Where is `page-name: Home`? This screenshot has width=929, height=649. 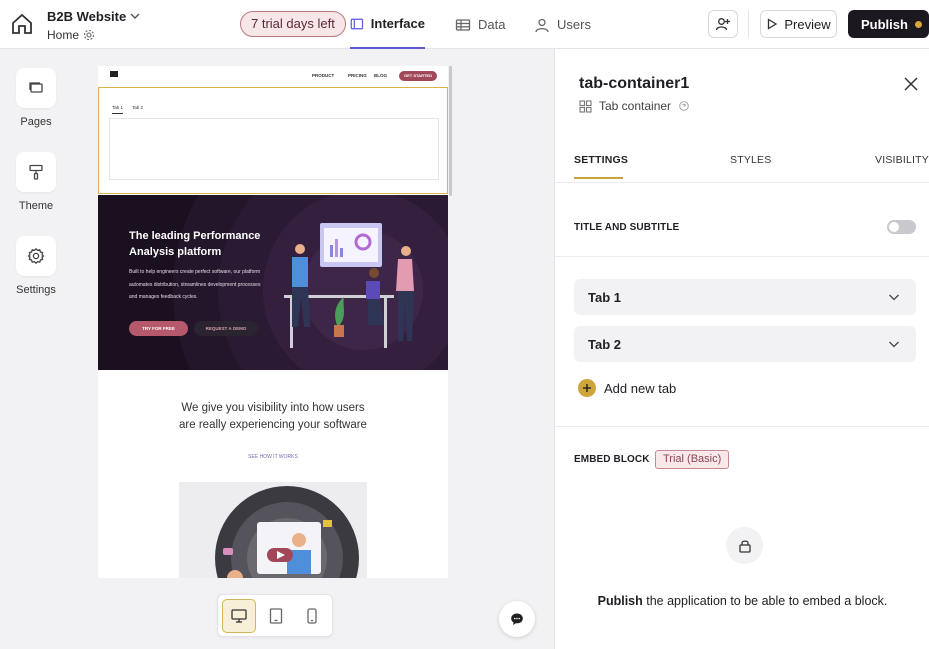 page-name: Home is located at coordinates (63, 35).